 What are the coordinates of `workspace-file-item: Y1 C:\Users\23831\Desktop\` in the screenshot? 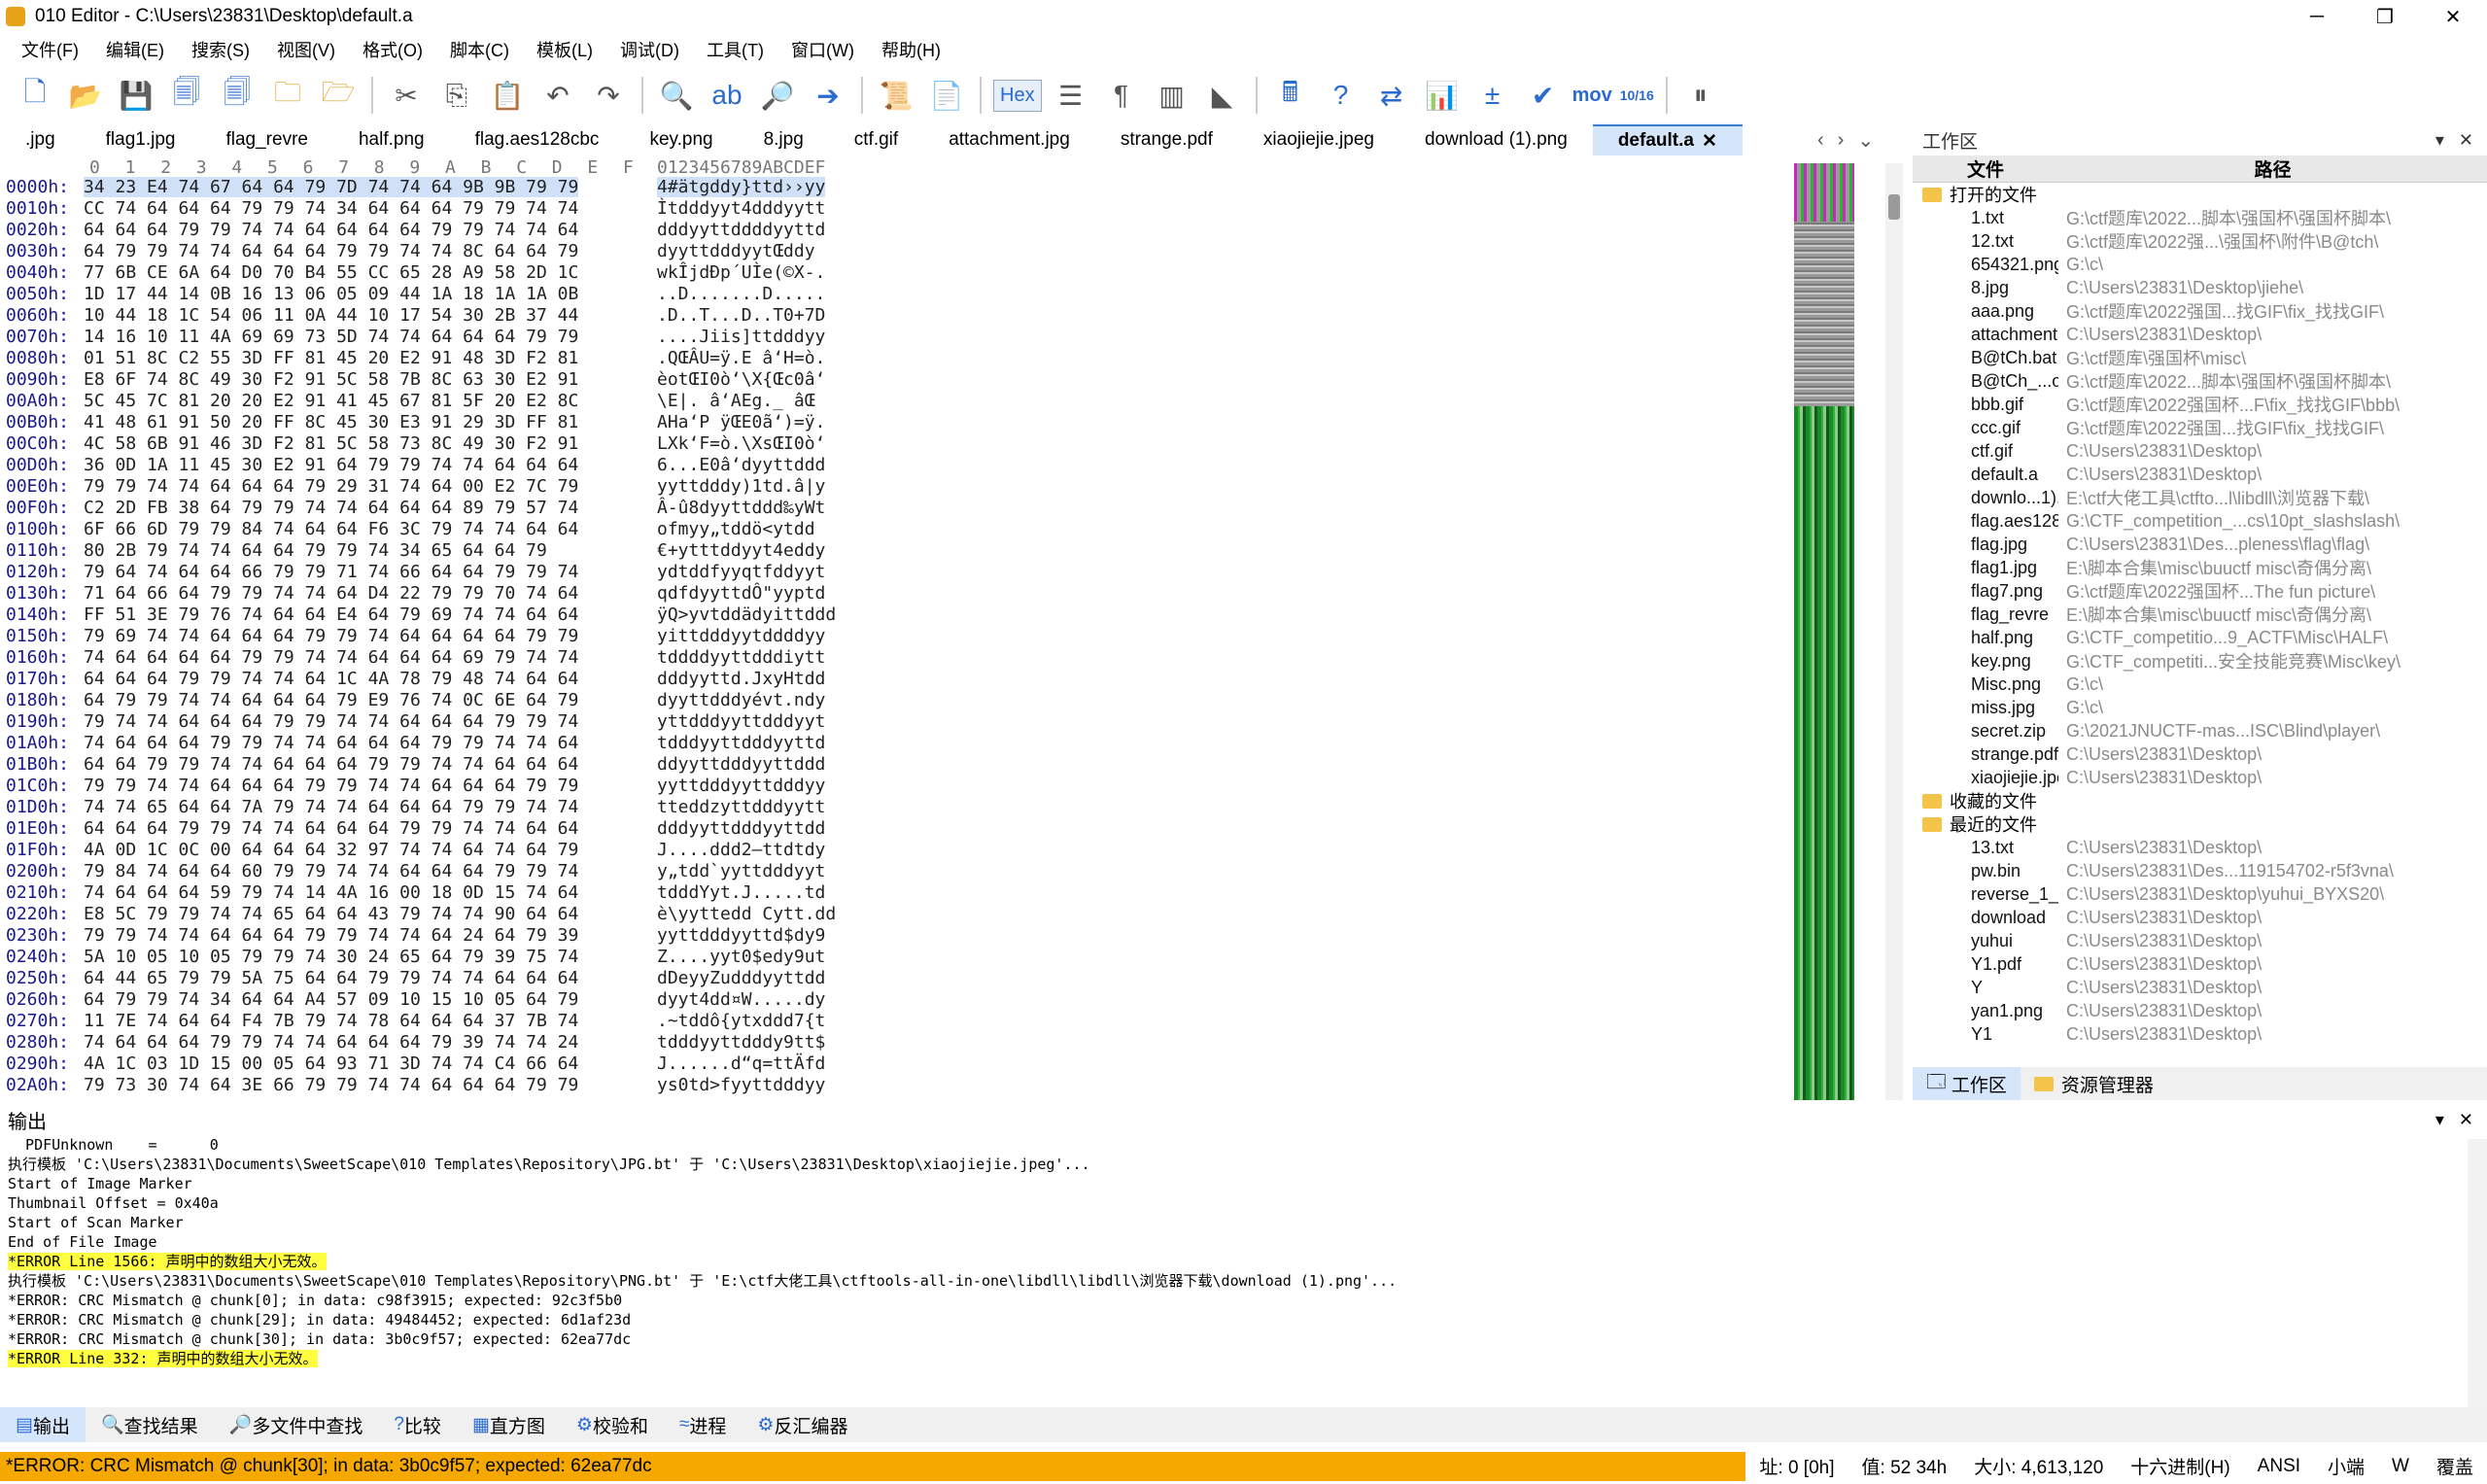 It's located at (2200, 1034).